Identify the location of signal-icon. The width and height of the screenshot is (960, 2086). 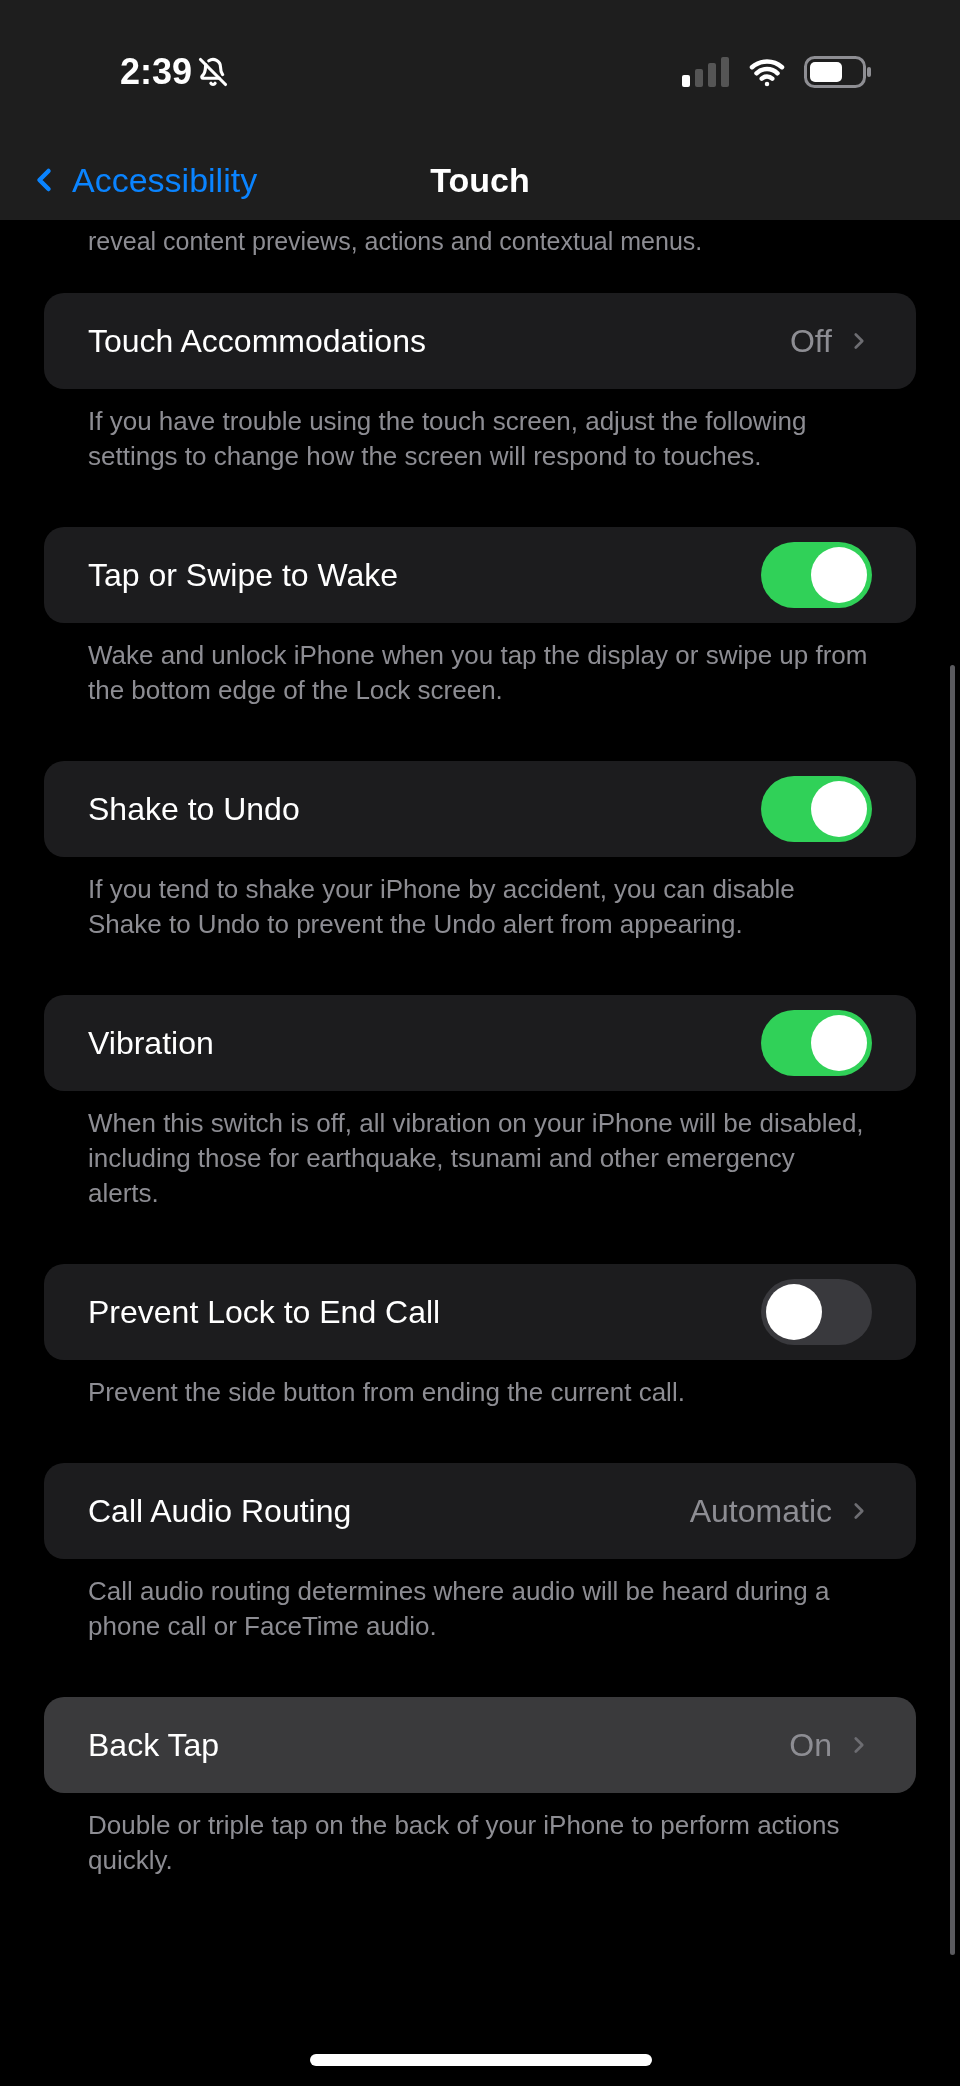
(706, 72).